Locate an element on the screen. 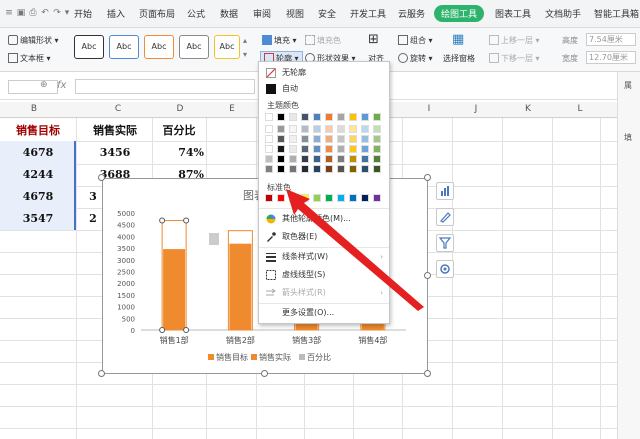  tab-smart-toolbox: 智能工具箱 is located at coordinates (616, 13).